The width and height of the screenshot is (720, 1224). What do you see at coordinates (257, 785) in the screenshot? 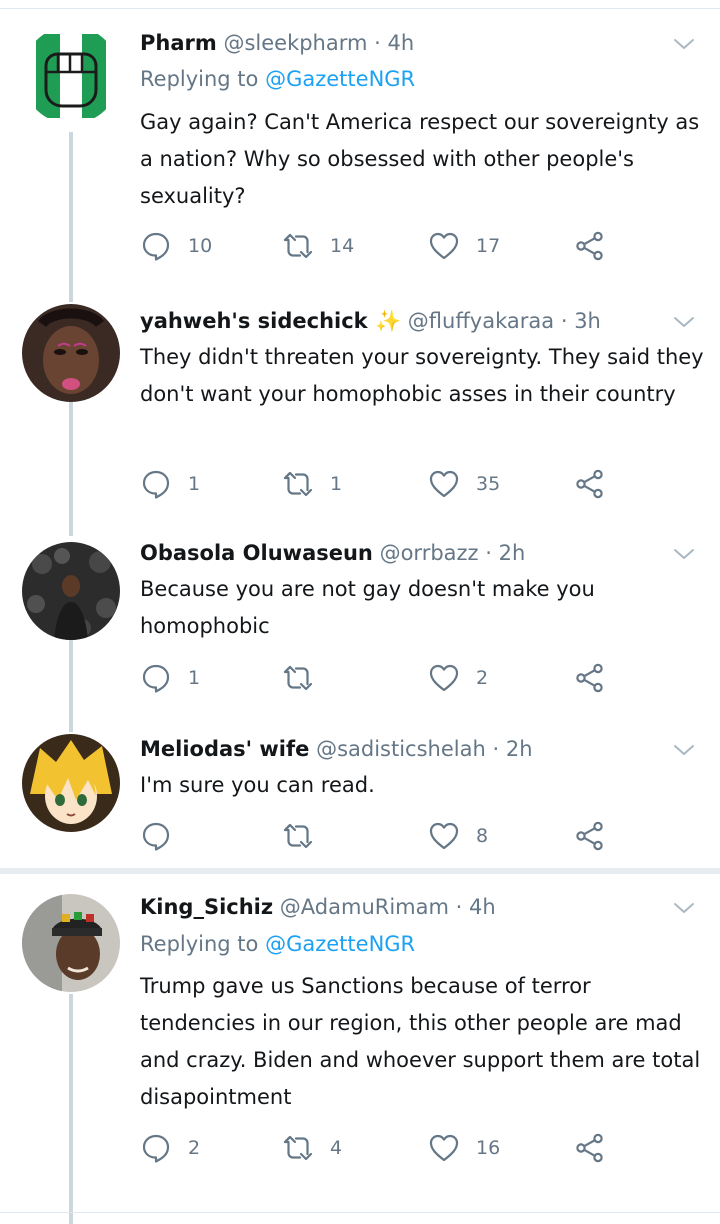
I see `tweet-text: I'm sure you can read.` at bounding box center [257, 785].